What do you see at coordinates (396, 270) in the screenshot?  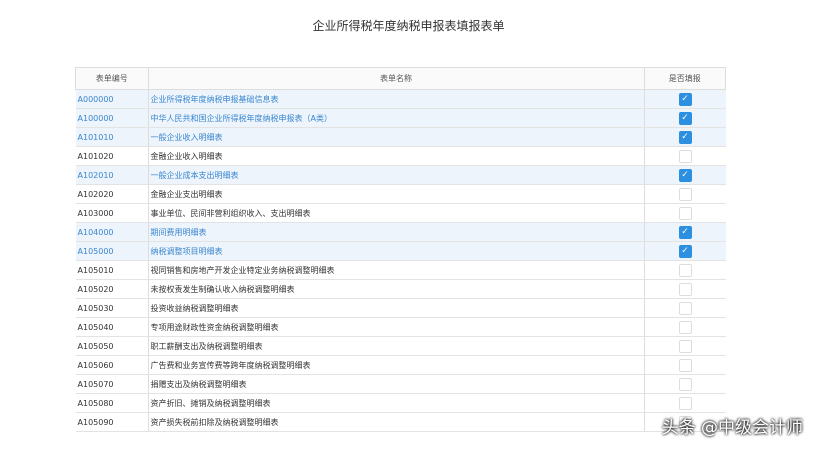 I see `form-name: 视同销售和房地产开发企业特定业务纳税调整明细表` at bounding box center [396, 270].